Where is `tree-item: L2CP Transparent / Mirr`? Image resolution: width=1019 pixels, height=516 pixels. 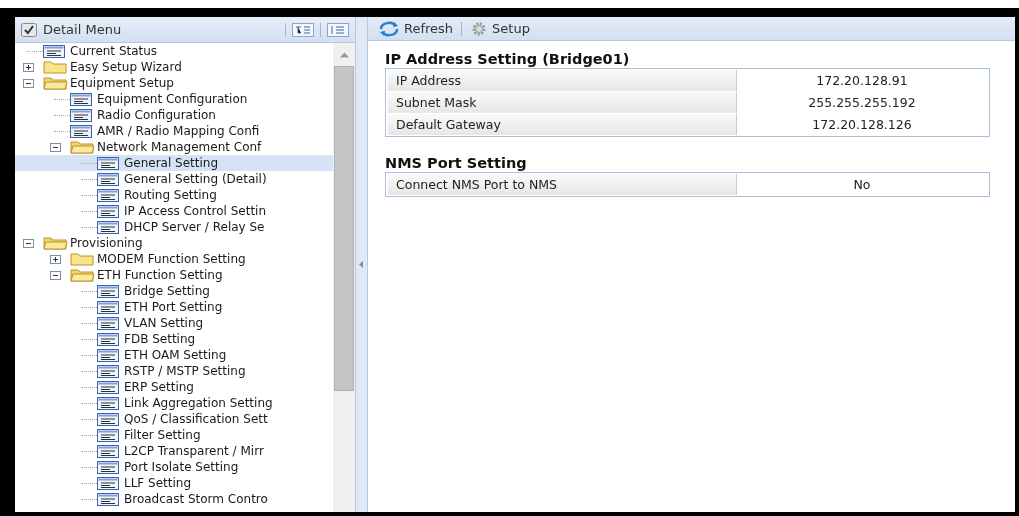 tree-item: L2CP Transparent / Mirr is located at coordinates (194, 451).